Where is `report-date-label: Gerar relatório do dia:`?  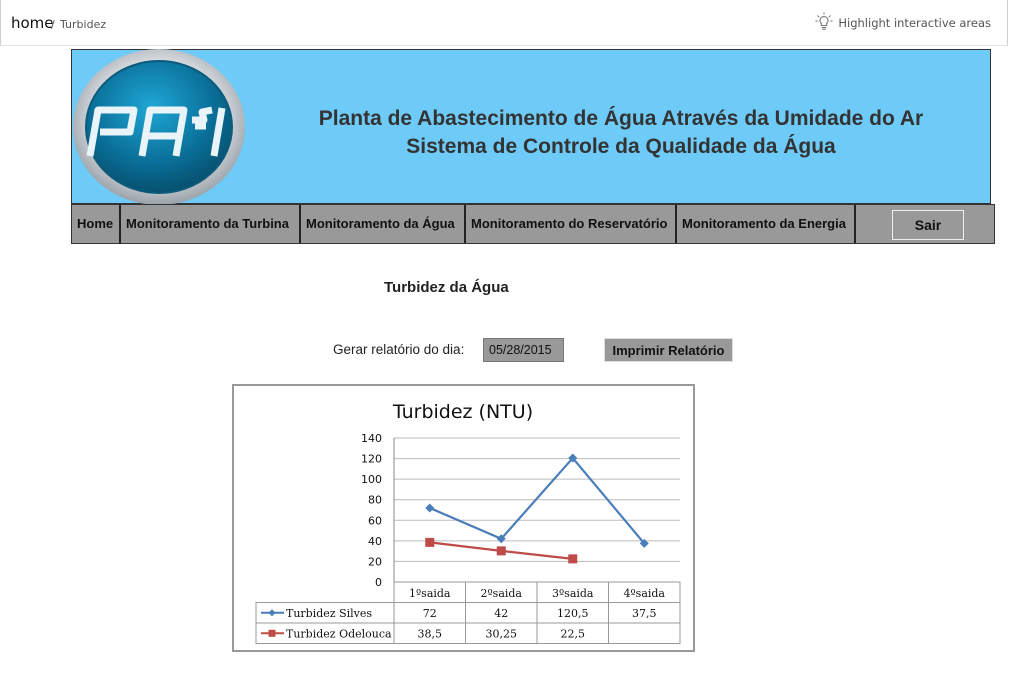
report-date-label: Gerar relatório do dia: is located at coordinates (399, 349).